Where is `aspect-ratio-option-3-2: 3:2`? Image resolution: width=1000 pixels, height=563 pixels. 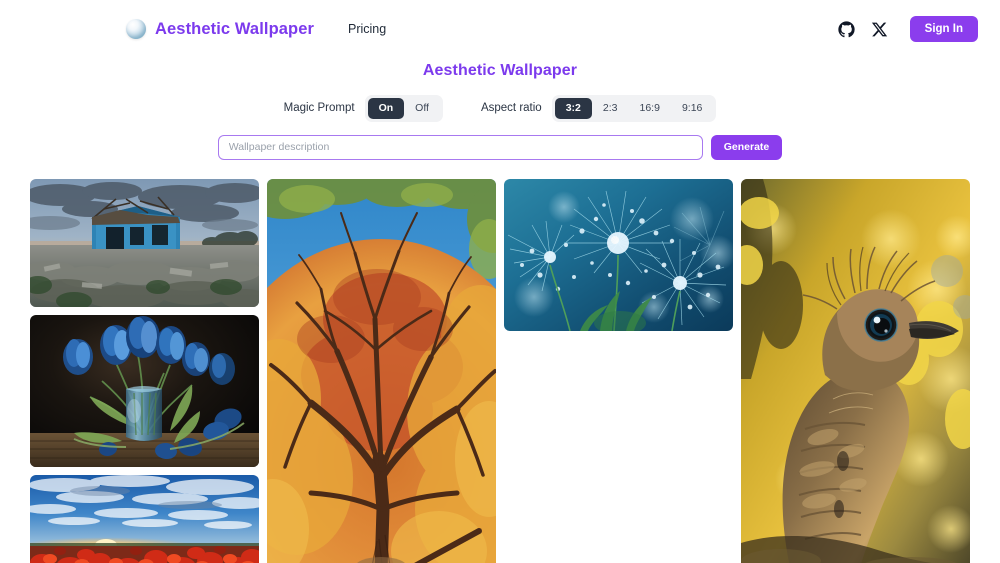
aspect-ratio-option-3-2: 3:2 is located at coordinates (573, 108).